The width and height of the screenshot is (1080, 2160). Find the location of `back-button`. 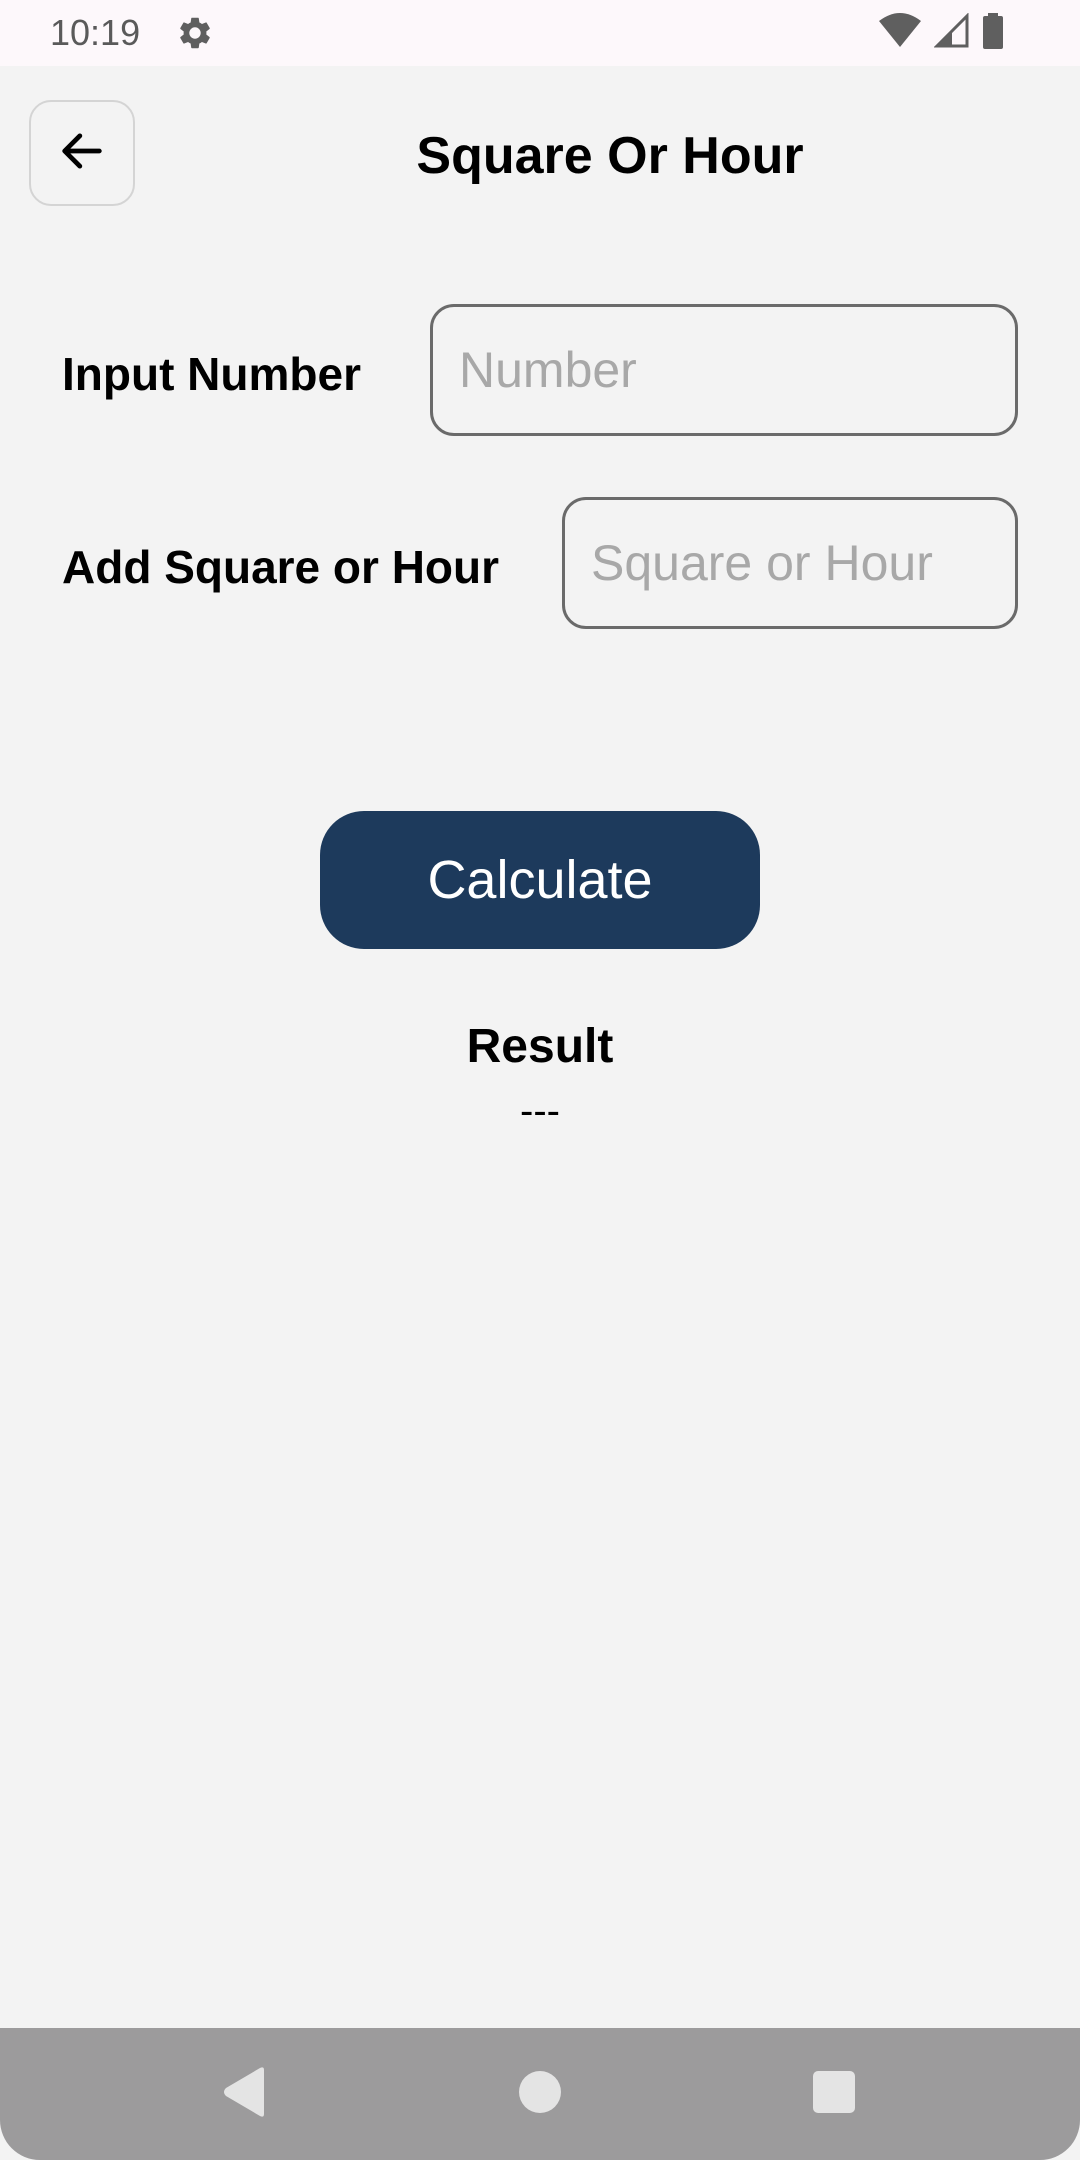

back-button is located at coordinates (82, 153).